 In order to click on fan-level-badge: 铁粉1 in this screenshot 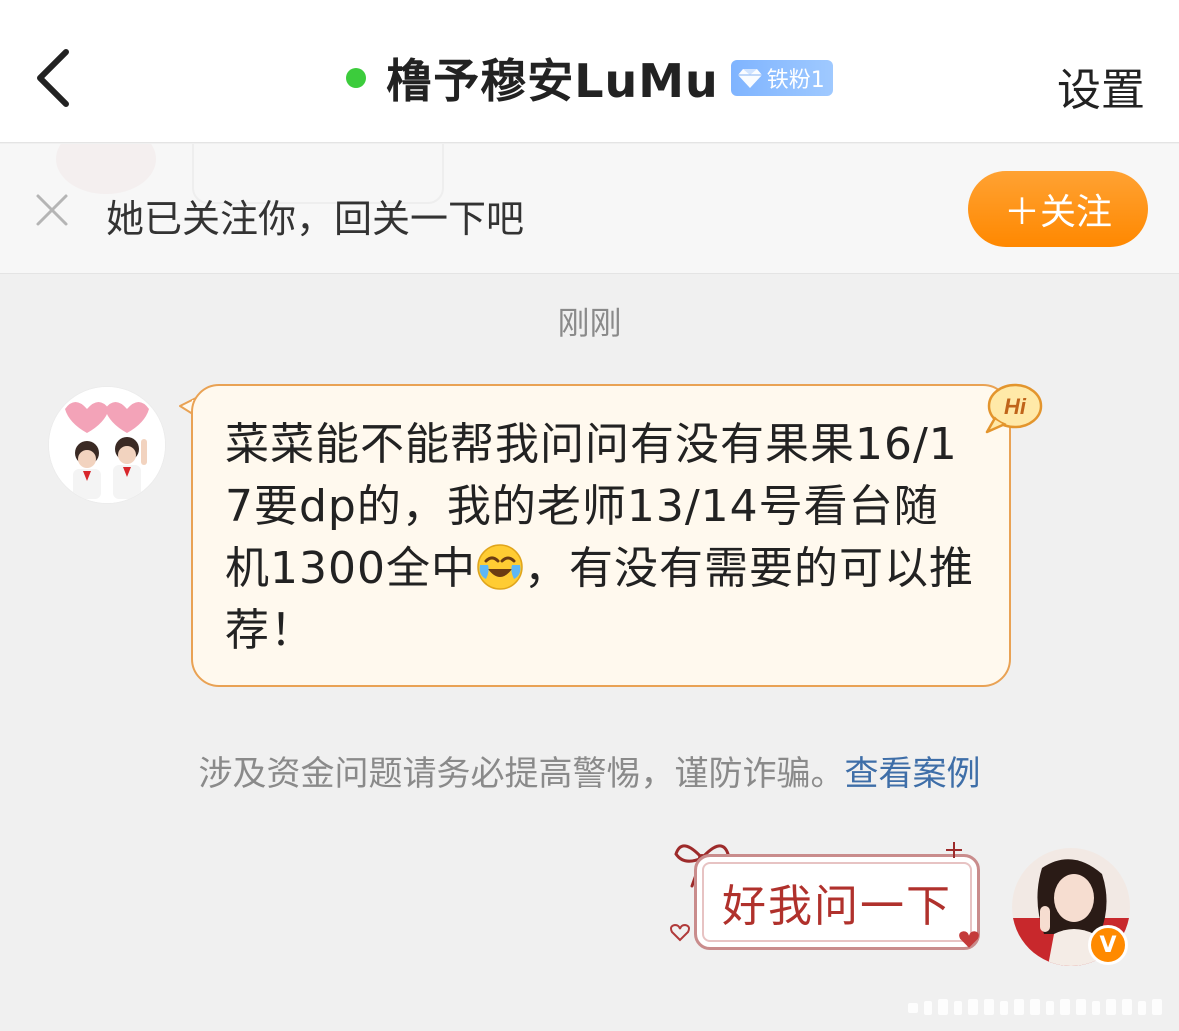, I will do `click(781, 78)`.